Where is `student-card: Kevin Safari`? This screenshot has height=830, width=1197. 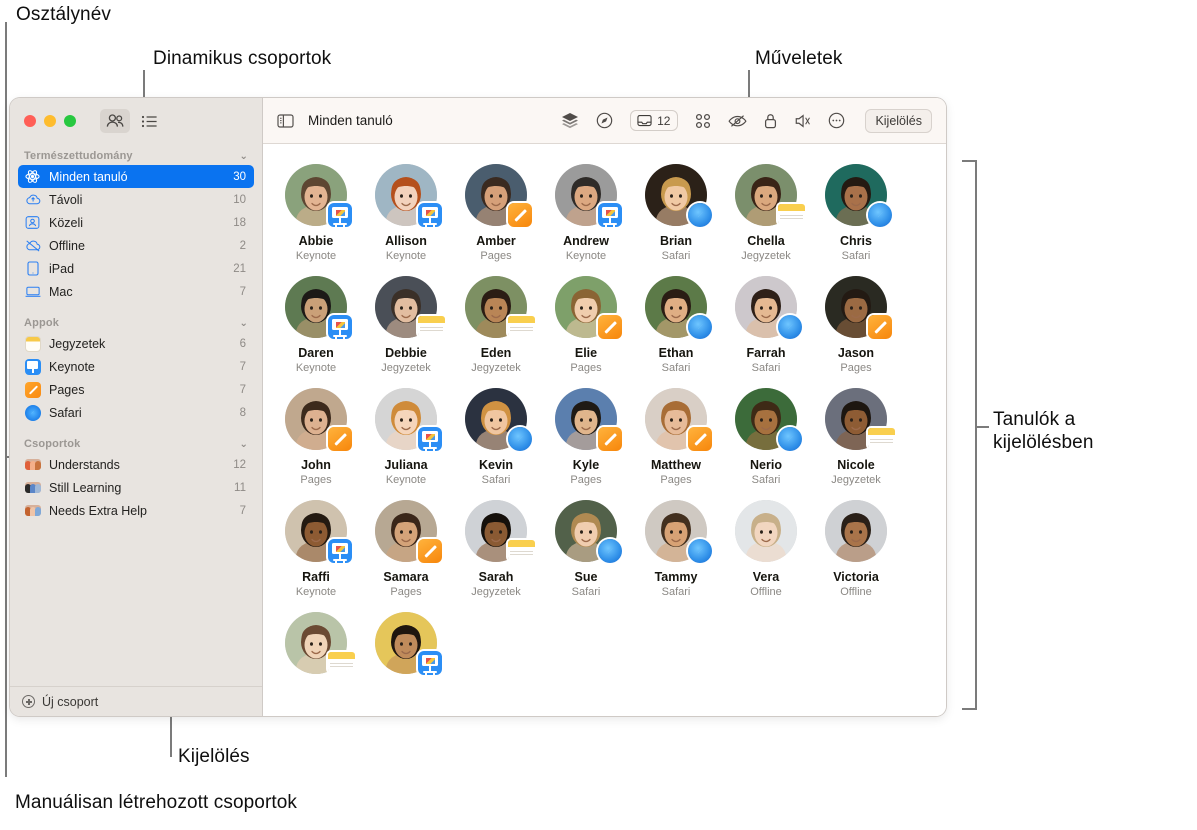 student-card: Kevin Safari is located at coordinates (496, 434).